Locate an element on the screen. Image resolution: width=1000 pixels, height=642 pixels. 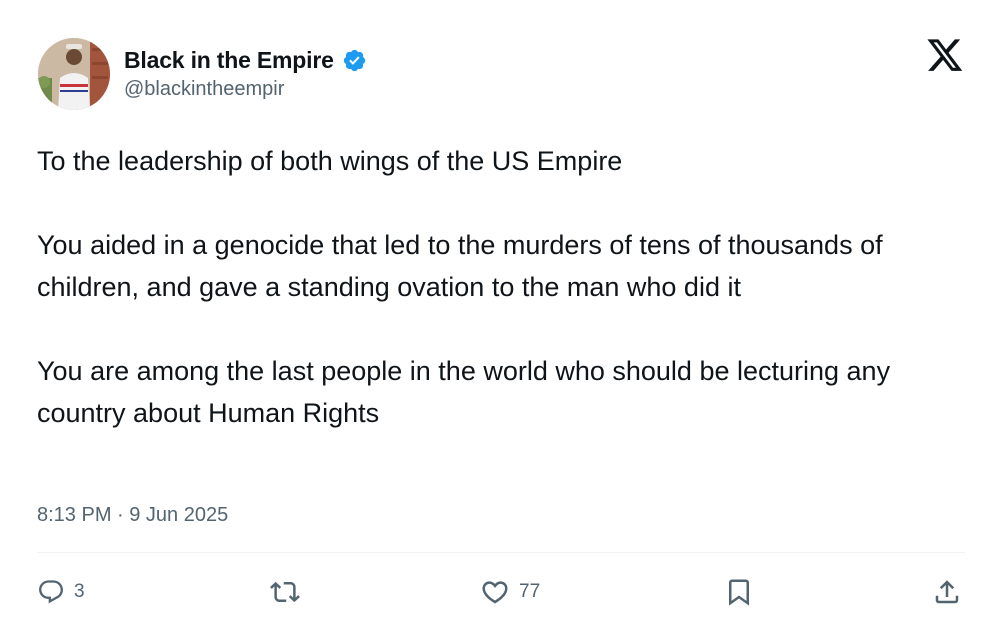
like-button: 77 is located at coordinates (510, 592).